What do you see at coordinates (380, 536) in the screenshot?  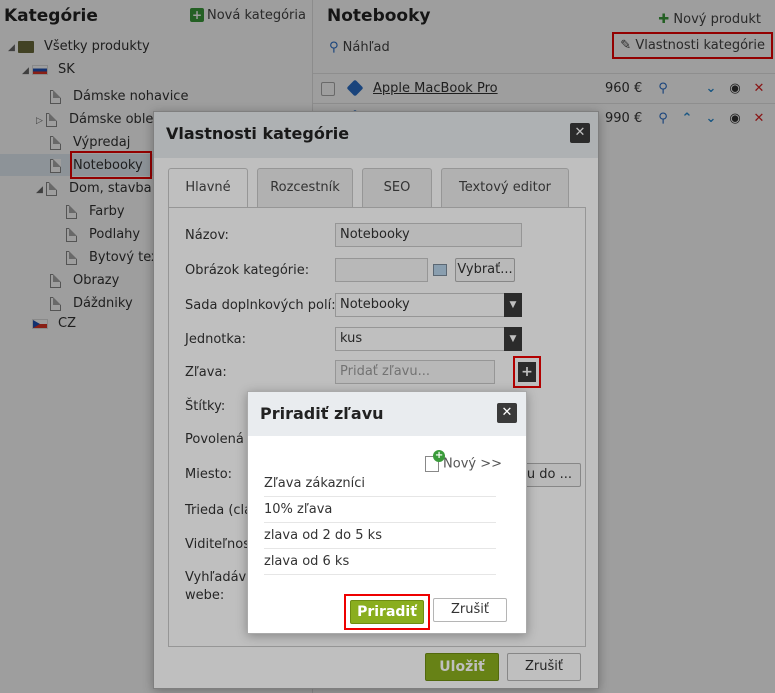 I see `list-item: zlava od 2 do 5 ks` at bounding box center [380, 536].